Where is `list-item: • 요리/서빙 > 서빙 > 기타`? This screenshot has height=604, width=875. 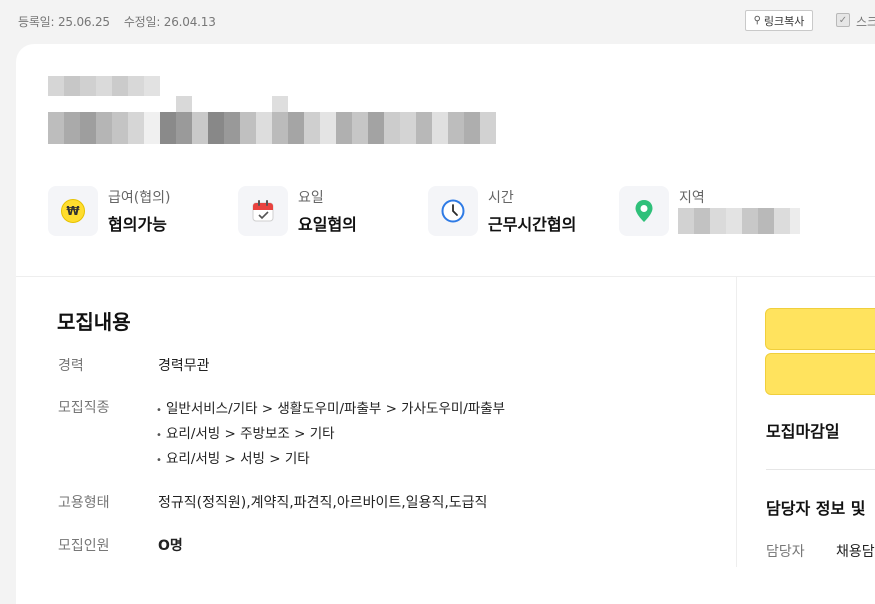 list-item: • 요리/서빙 > 서빙 > 기타 is located at coordinates (330, 460).